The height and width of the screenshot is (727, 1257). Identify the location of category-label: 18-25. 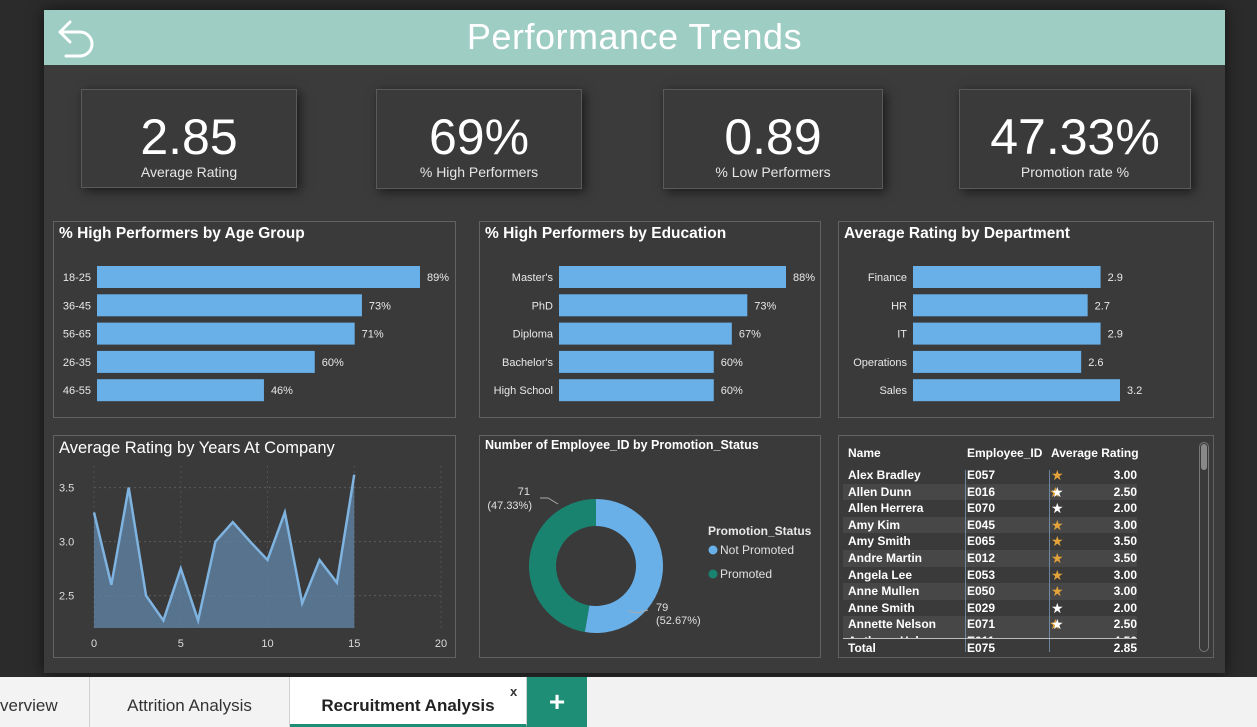
(77, 278).